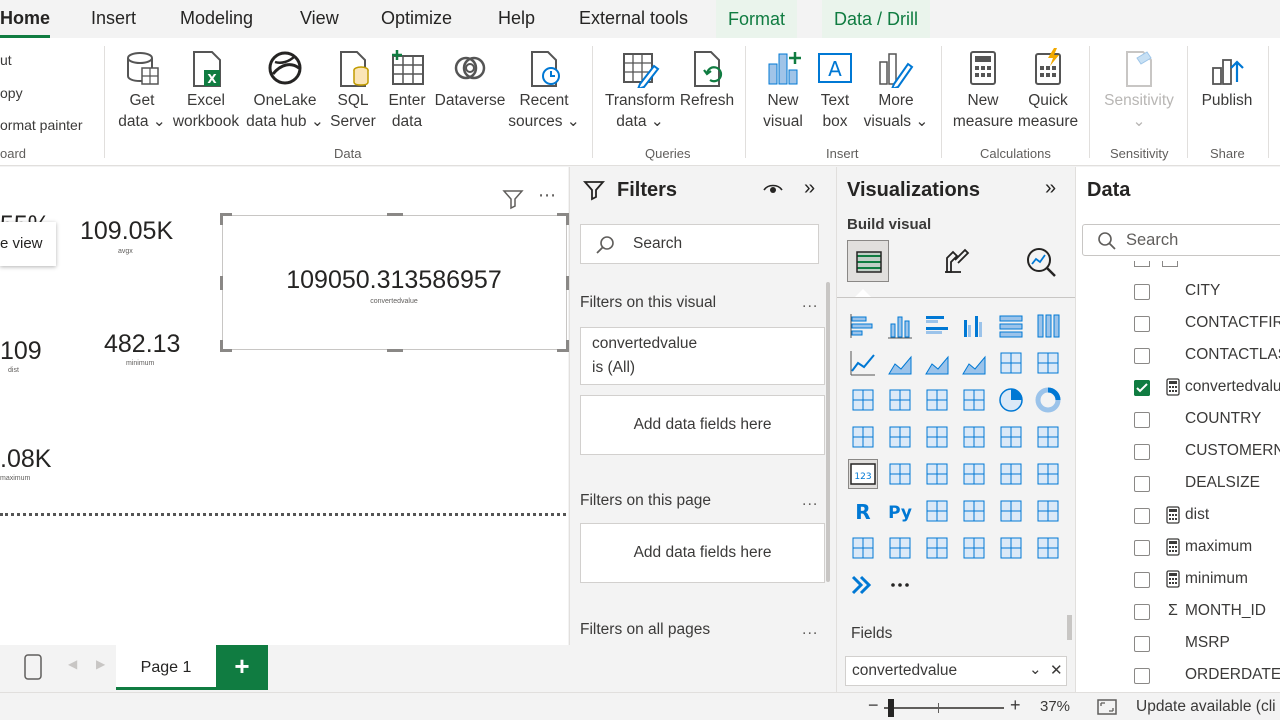  What do you see at coordinates (1207, 356) in the screenshot?
I see `data-field-row: CONTACTLAS` at bounding box center [1207, 356].